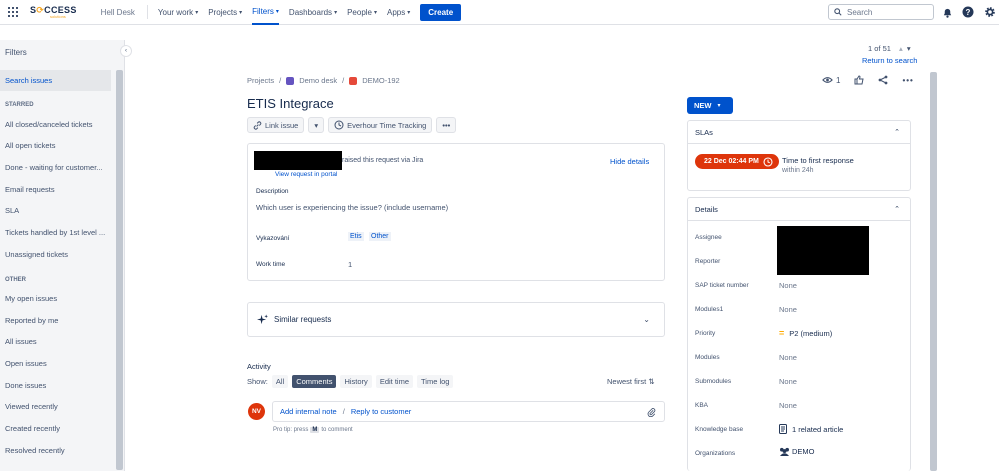  Describe the element at coordinates (798, 170) in the screenshot. I see `sla-target: within 24h` at that location.